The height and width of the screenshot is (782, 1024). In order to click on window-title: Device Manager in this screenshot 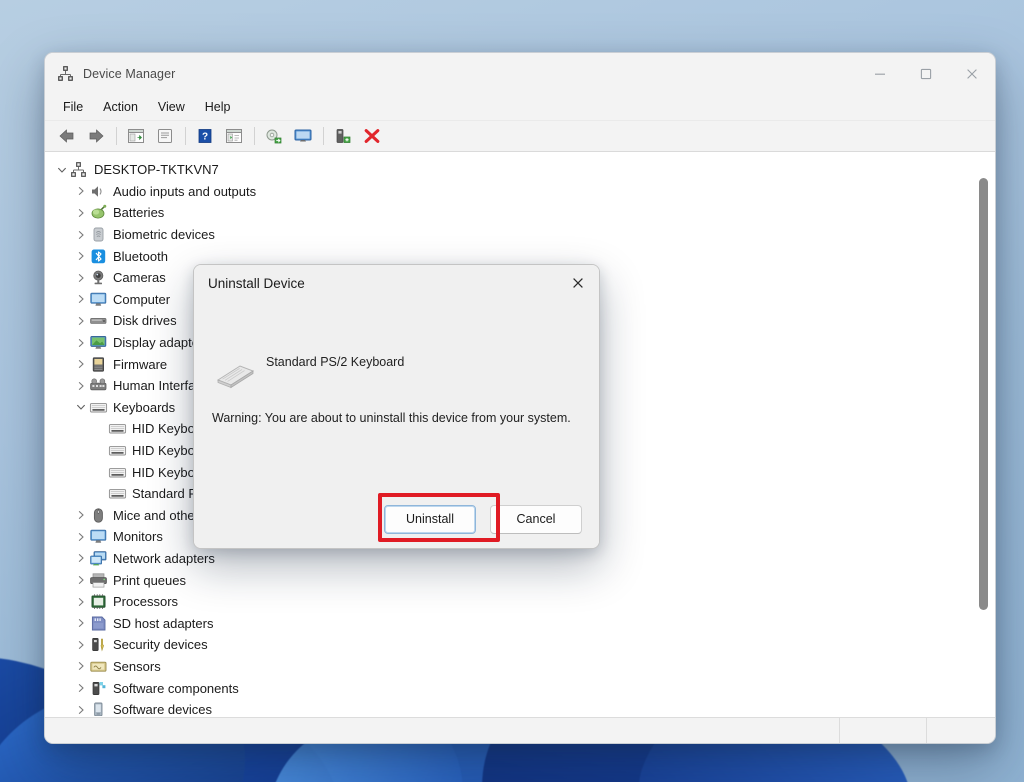, I will do `click(129, 73)`.